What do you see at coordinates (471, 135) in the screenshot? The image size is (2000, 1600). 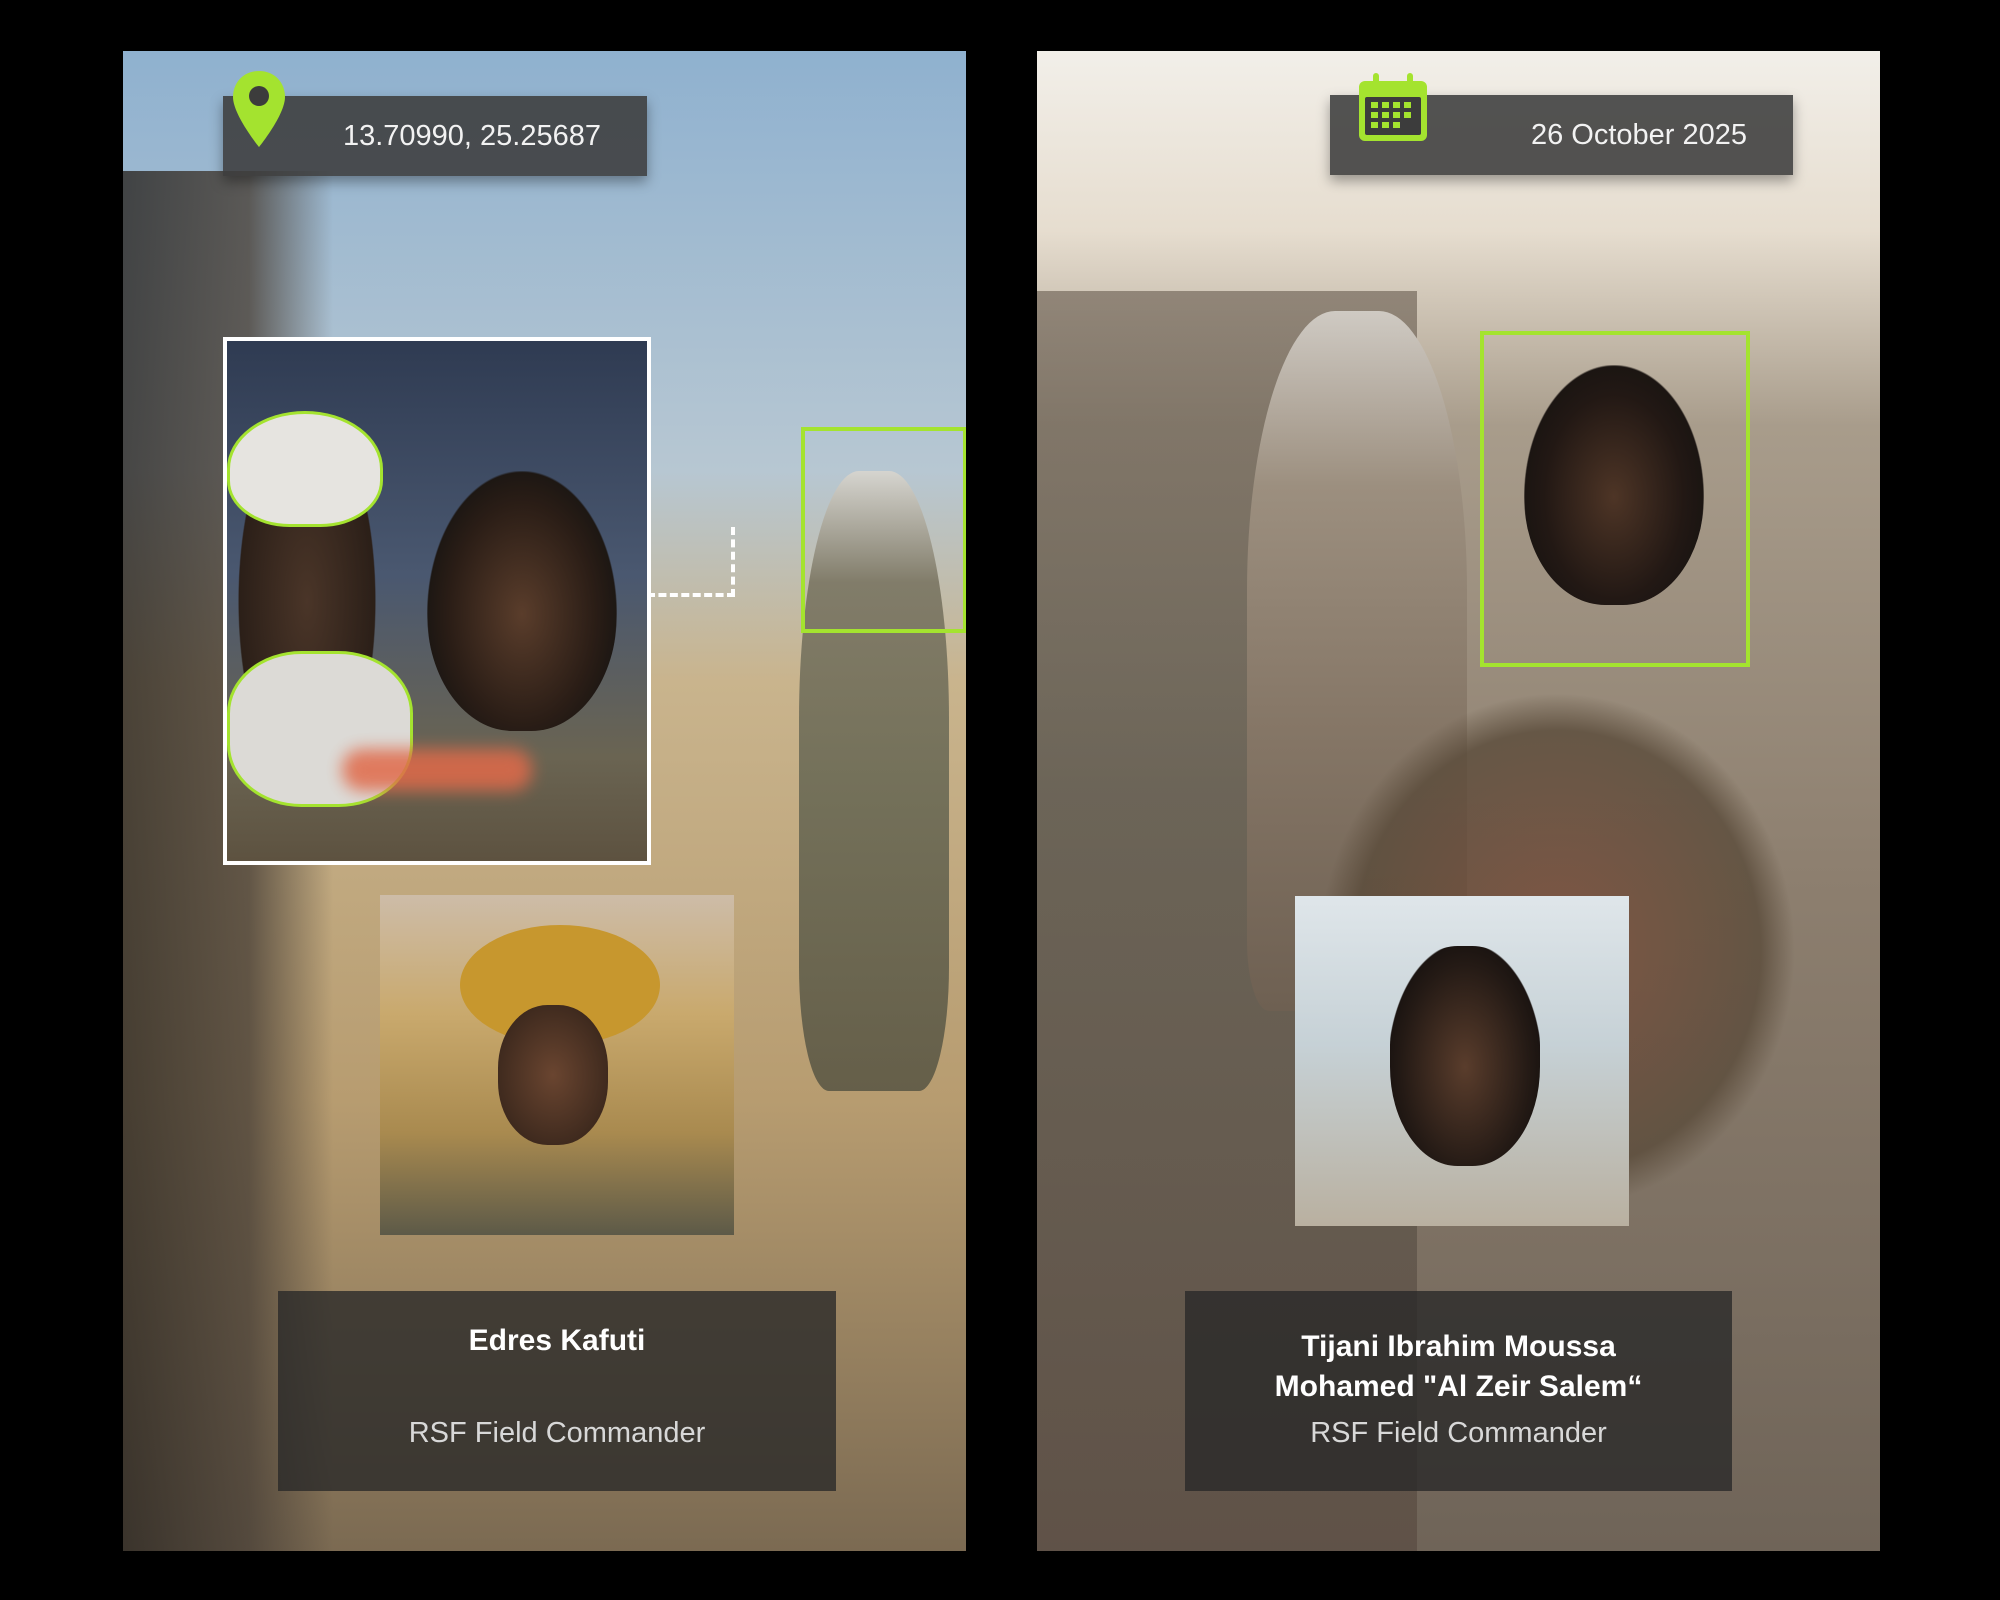 I see `coordinates-text: 13.70990, 25.25687` at bounding box center [471, 135].